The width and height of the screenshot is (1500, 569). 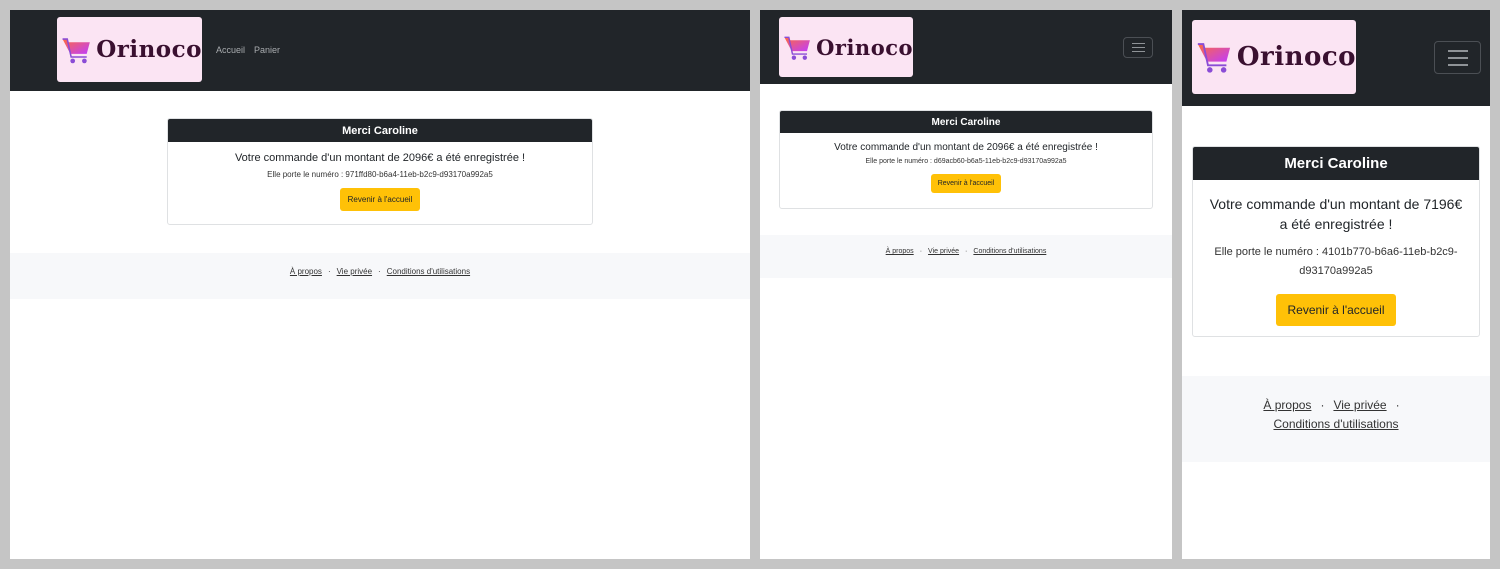 What do you see at coordinates (230, 50) in the screenshot?
I see `nav-link-accueil: Accueil` at bounding box center [230, 50].